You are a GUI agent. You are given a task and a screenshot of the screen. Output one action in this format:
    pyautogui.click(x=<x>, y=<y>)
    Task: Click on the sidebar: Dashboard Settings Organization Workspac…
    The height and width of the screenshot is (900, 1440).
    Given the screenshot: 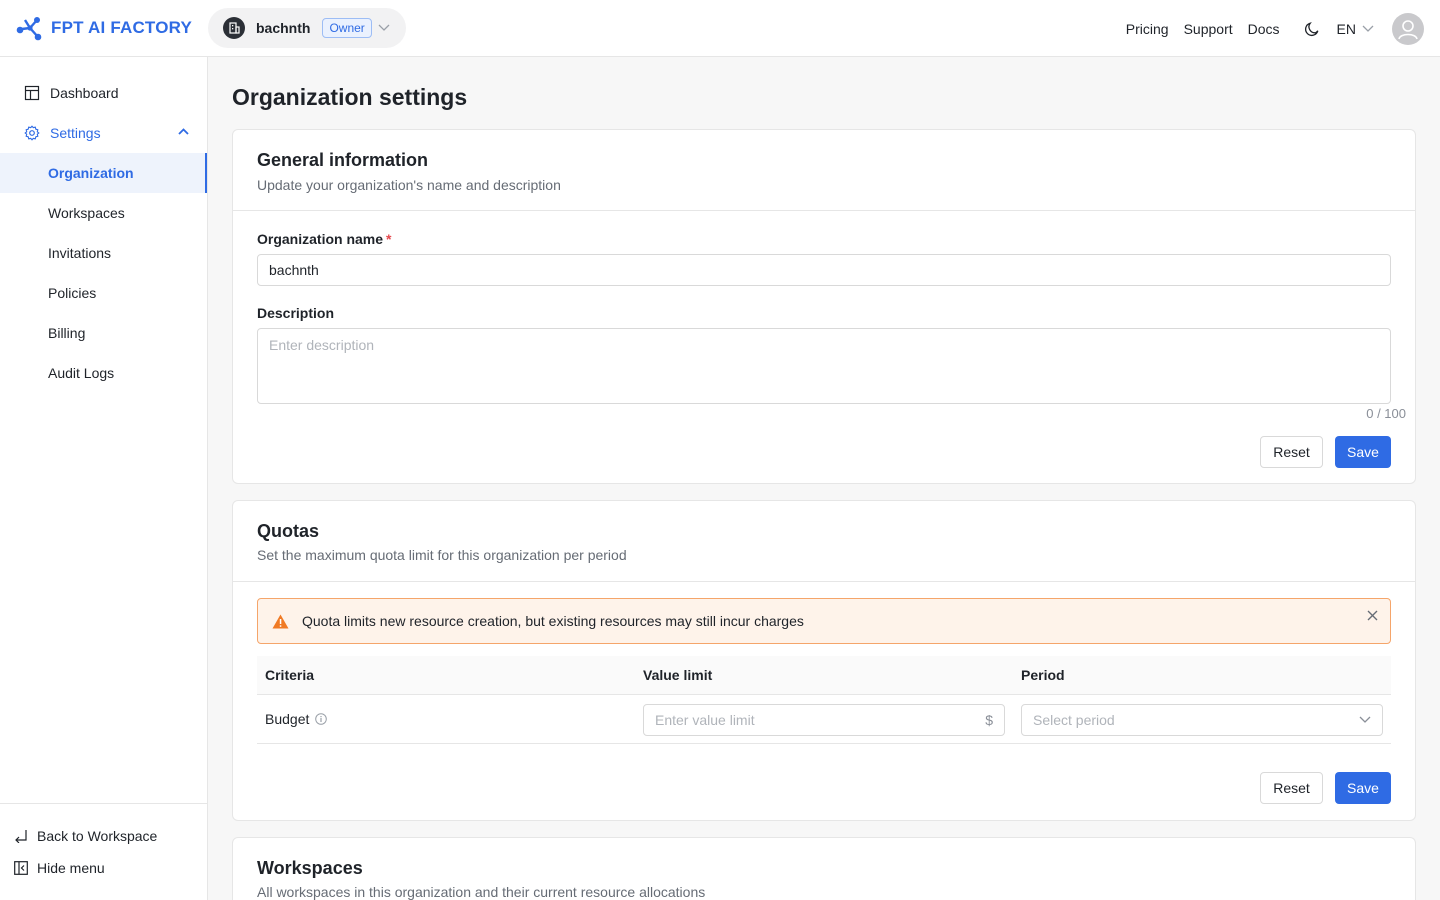 What is the action you would take?
    pyautogui.click(x=104, y=478)
    